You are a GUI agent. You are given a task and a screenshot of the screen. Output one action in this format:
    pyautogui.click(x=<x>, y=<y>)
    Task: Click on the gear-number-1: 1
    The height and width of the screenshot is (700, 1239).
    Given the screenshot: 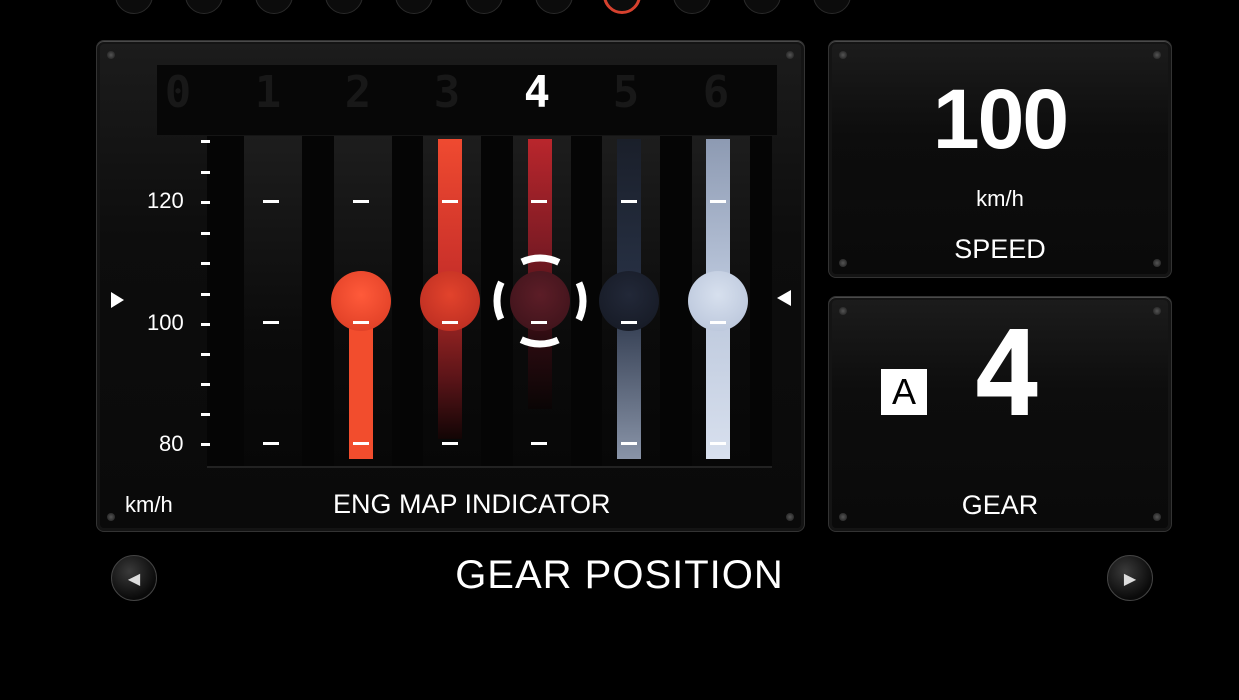 What is the action you would take?
    pyautogui.click(x=268, y=92)
    